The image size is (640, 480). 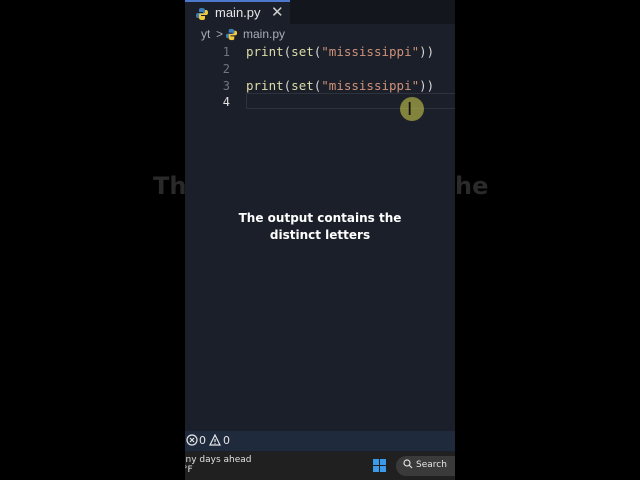 What do you see at coordinates (226, 102) in the screenshot?
I see `line-number-active: 4` at bounding box center [226, 102].